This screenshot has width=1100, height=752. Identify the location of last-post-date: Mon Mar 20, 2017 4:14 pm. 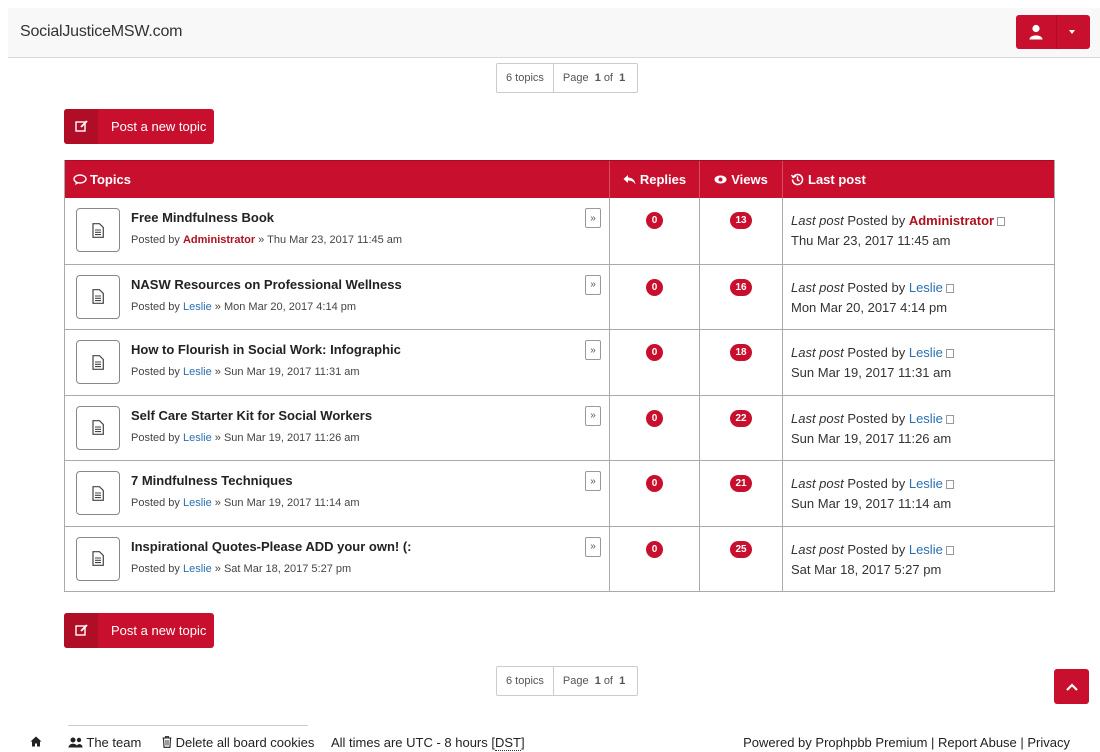
(869, 307).